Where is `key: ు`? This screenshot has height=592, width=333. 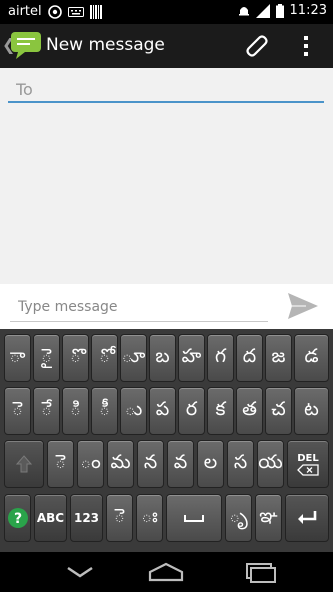
key: ు is located at coordinates (133, 411).